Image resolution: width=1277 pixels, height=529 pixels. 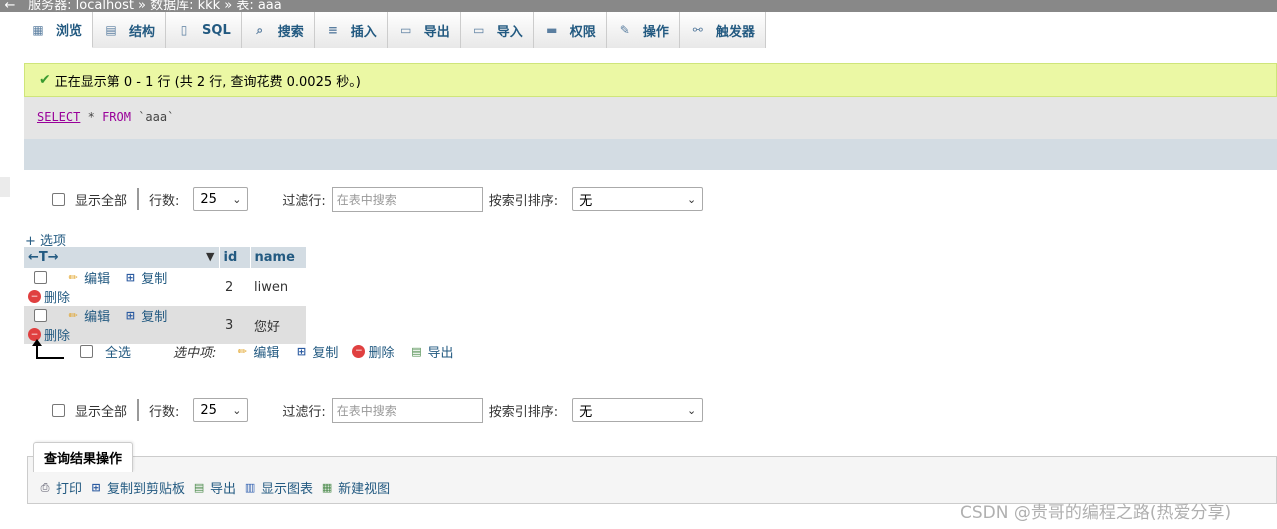 What do you see at coordinates (43, 257) in the screenshot?
I see `column-arrows: ←T→` at bounding box center [43, 257].